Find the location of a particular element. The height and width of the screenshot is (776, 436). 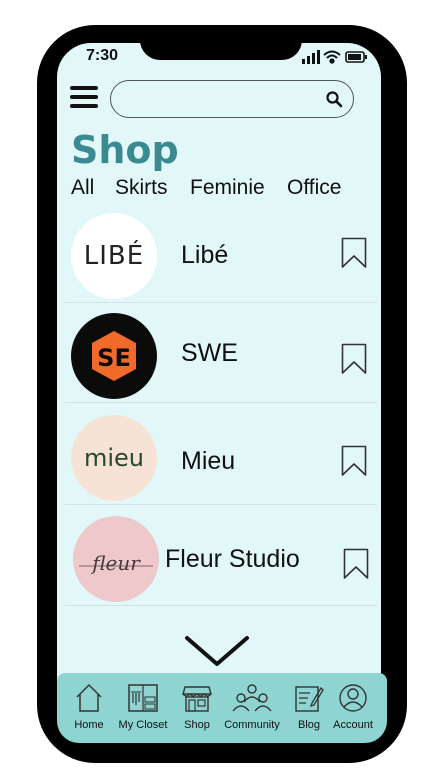

chevron-down-icon is located at coordinates (217, 651).